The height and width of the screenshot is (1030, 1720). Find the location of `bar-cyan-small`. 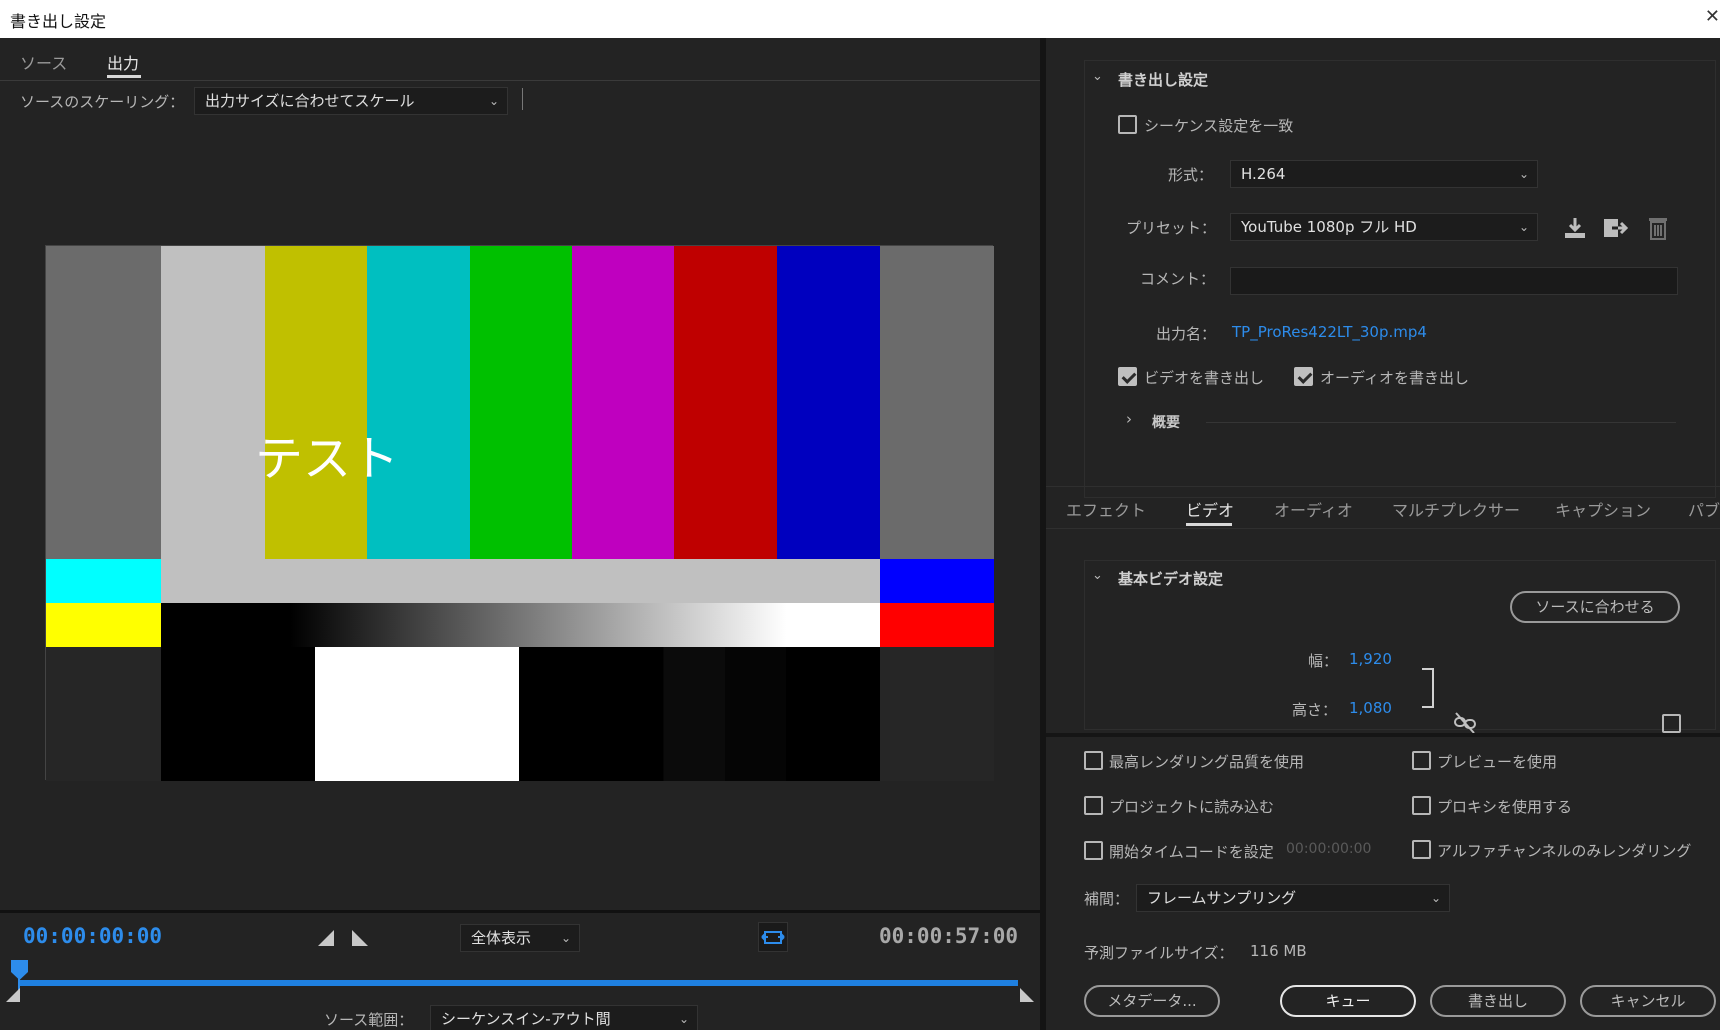

bar-cyan-small is located at coordinates (103, 581).